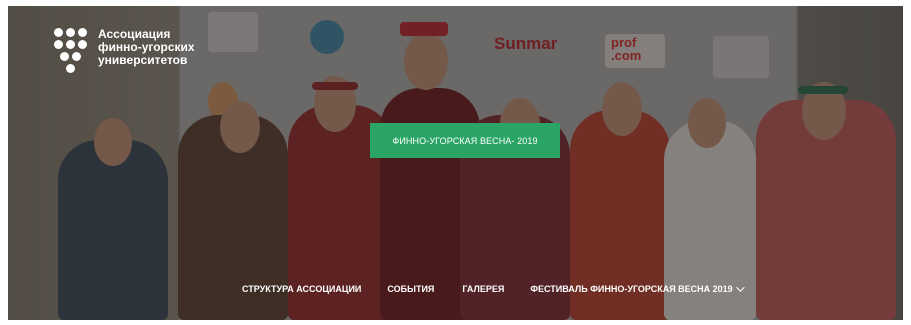  Describe the element at coordinates (637, 288) in the screenshot. I see `nav-item-festival: ФЕСТИВАЛЬ ФИННО-УГОРСКАЯ ВЕСНА 2019` at that location.